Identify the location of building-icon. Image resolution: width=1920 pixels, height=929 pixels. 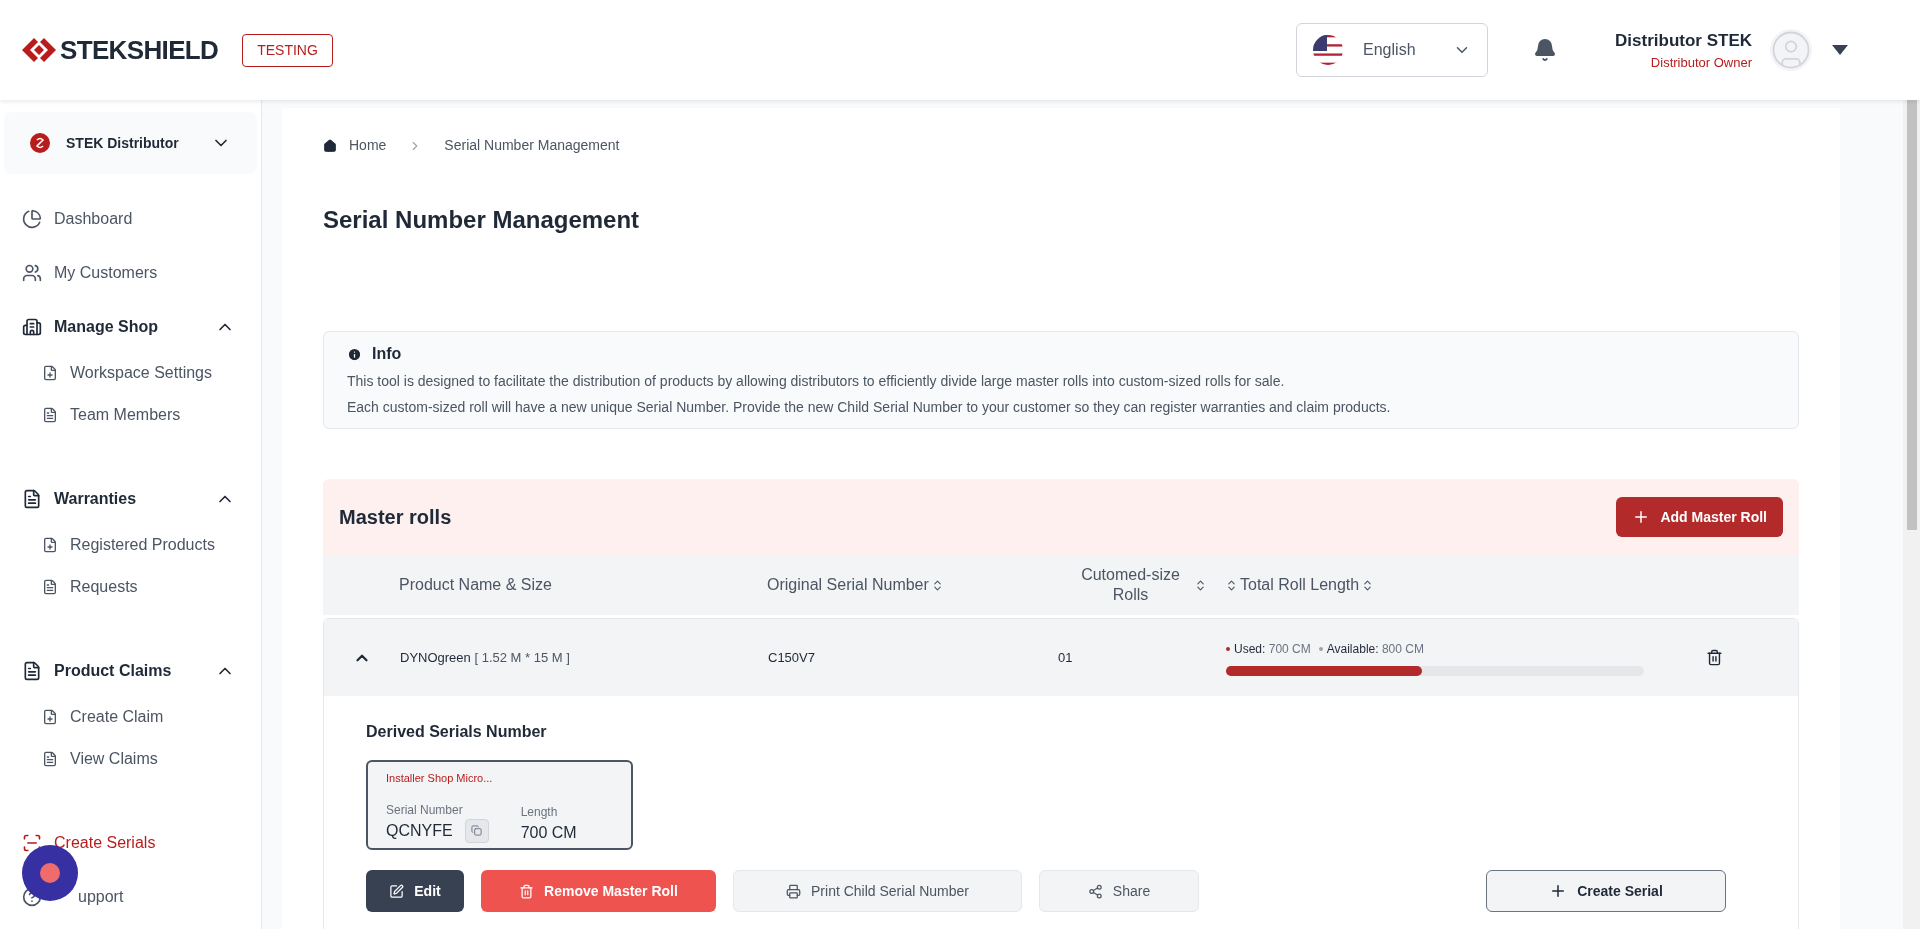
(32, 327).